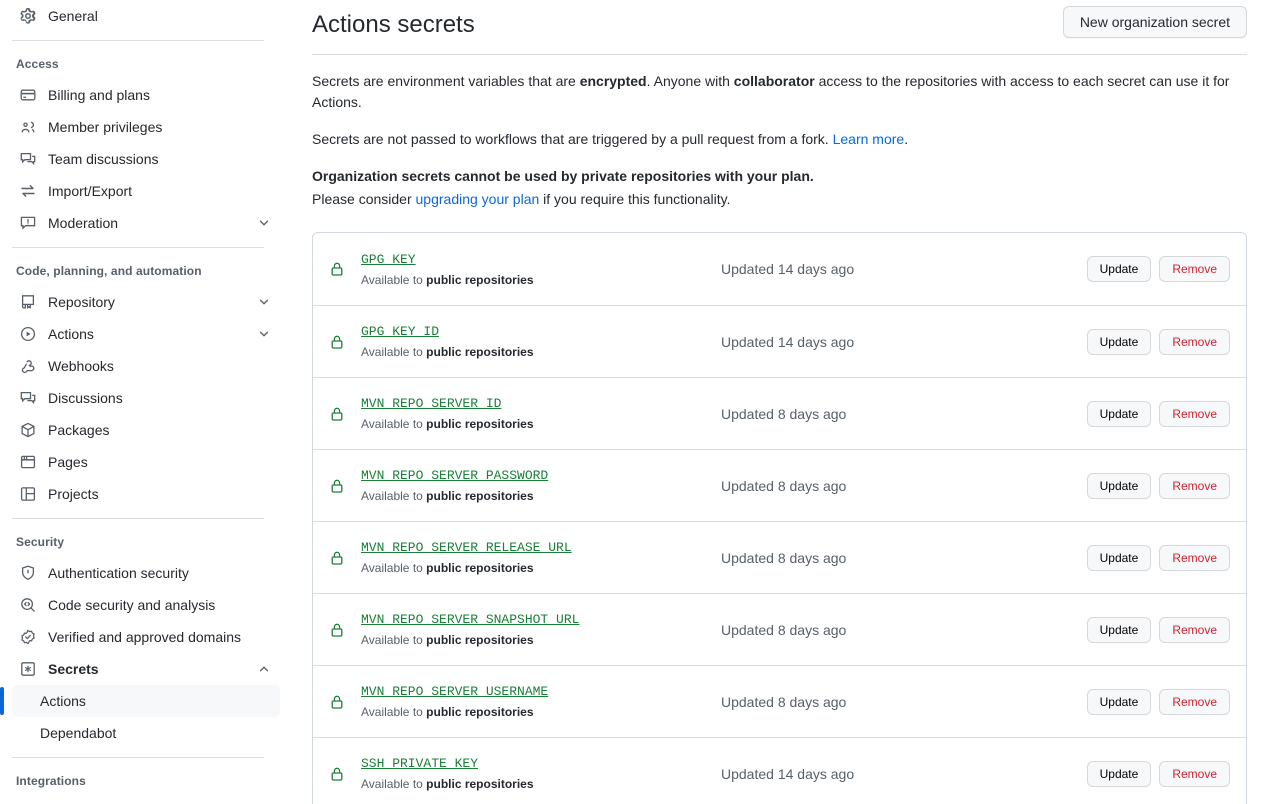  I want to click on sidebar-item-label: Projects, so click(73, 494).